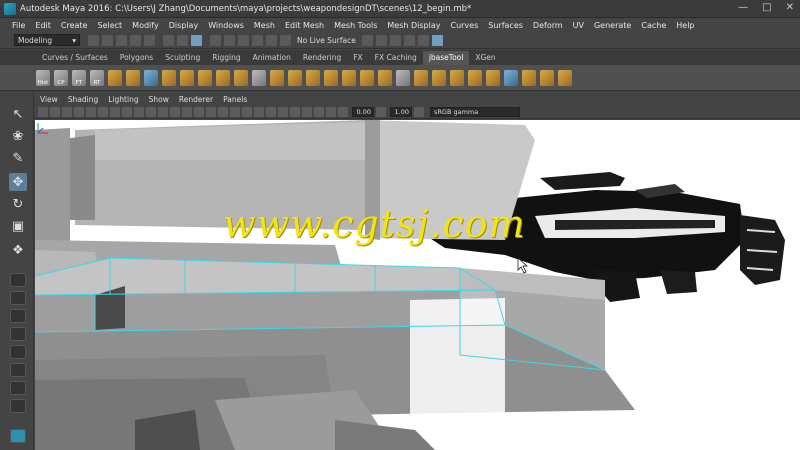  What do you see at coordinates (413, 25) in the screenshot?
I see `menu-mesh-display: Mesh Display` at bounding box center [413, 25].